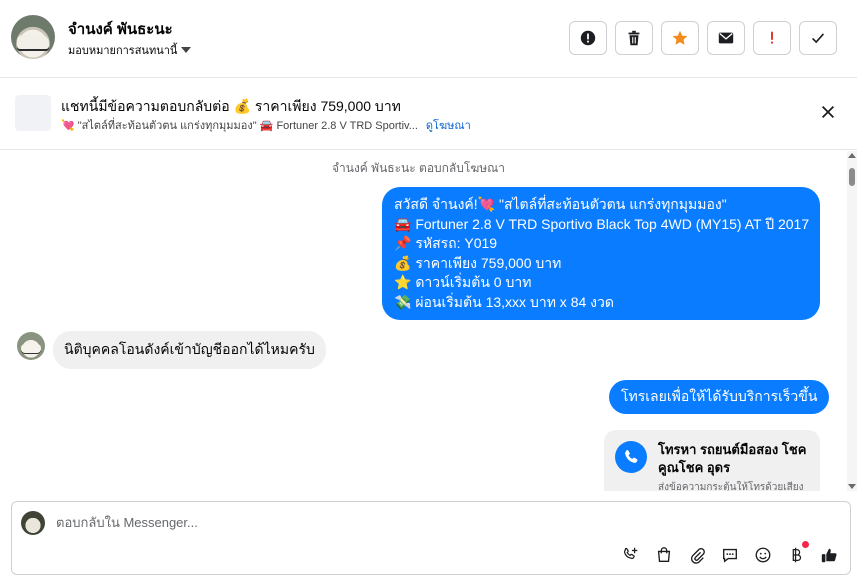  Describe the element at coordinates (732, 458) in the screenshot. I see `call-card-title: โทรหา รถยนต์มือสอง โชคคูณโชค อุดร` at that location.